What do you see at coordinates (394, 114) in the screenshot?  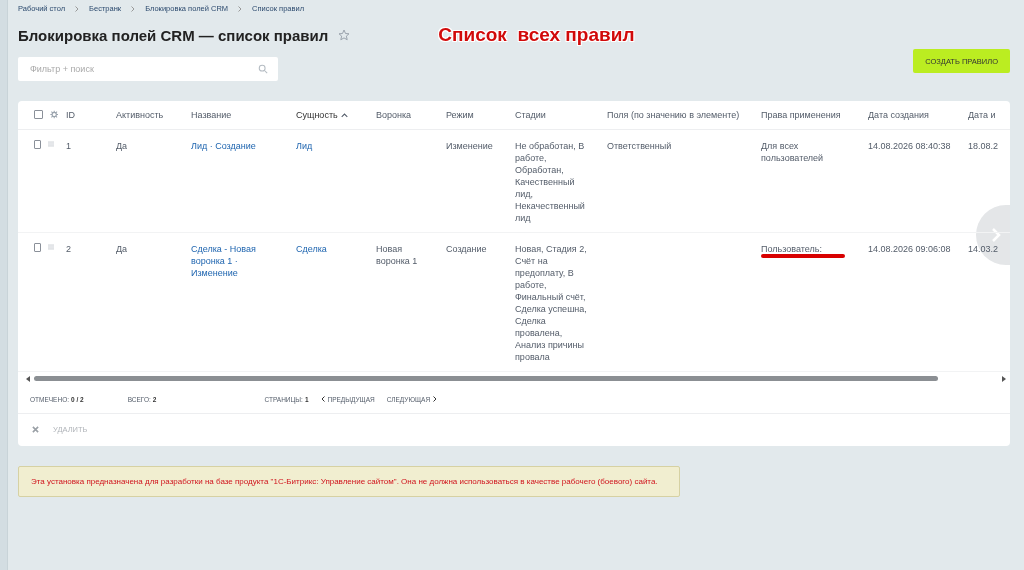 I see `column-header: Воронка` at bounding box center [394, 114].